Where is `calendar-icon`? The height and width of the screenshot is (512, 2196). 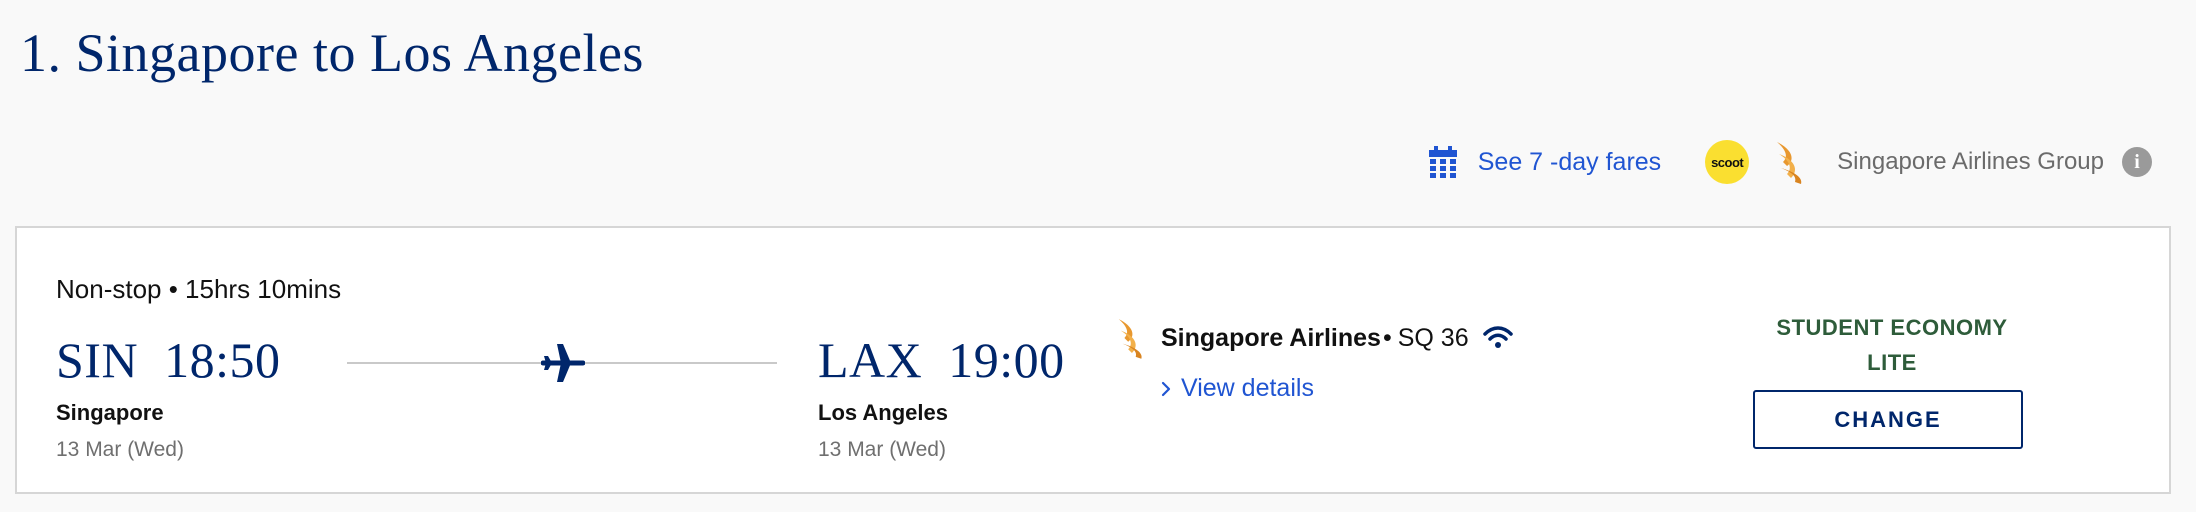
calendar-icon is located at coordinates (1442, 162).